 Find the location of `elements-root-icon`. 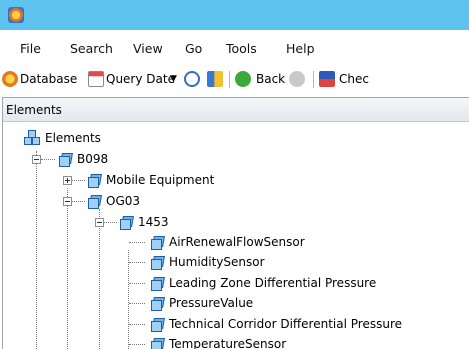

elements-root-icon is located at coordinates (32, 138).